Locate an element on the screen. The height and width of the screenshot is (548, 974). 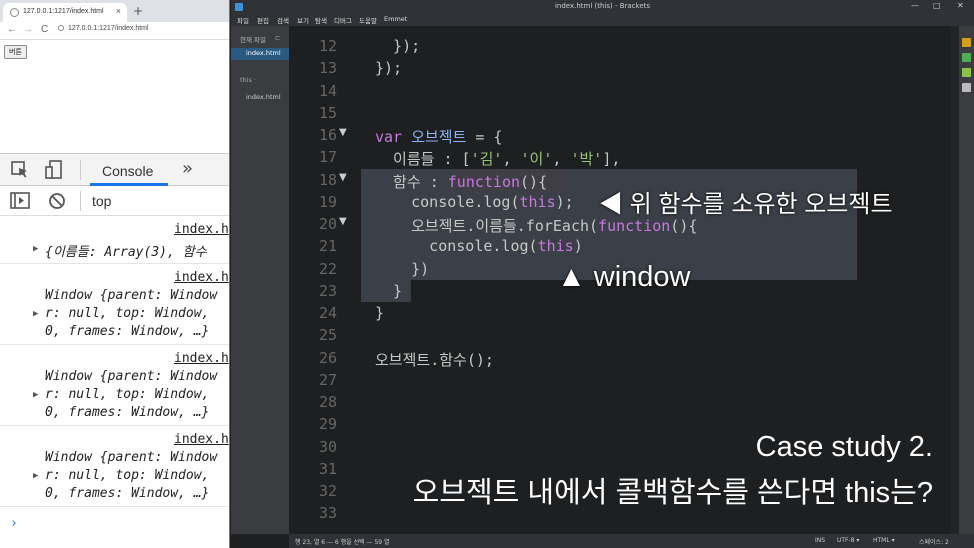
annotation-window: ▲ window is located at coordinates (624, 277).